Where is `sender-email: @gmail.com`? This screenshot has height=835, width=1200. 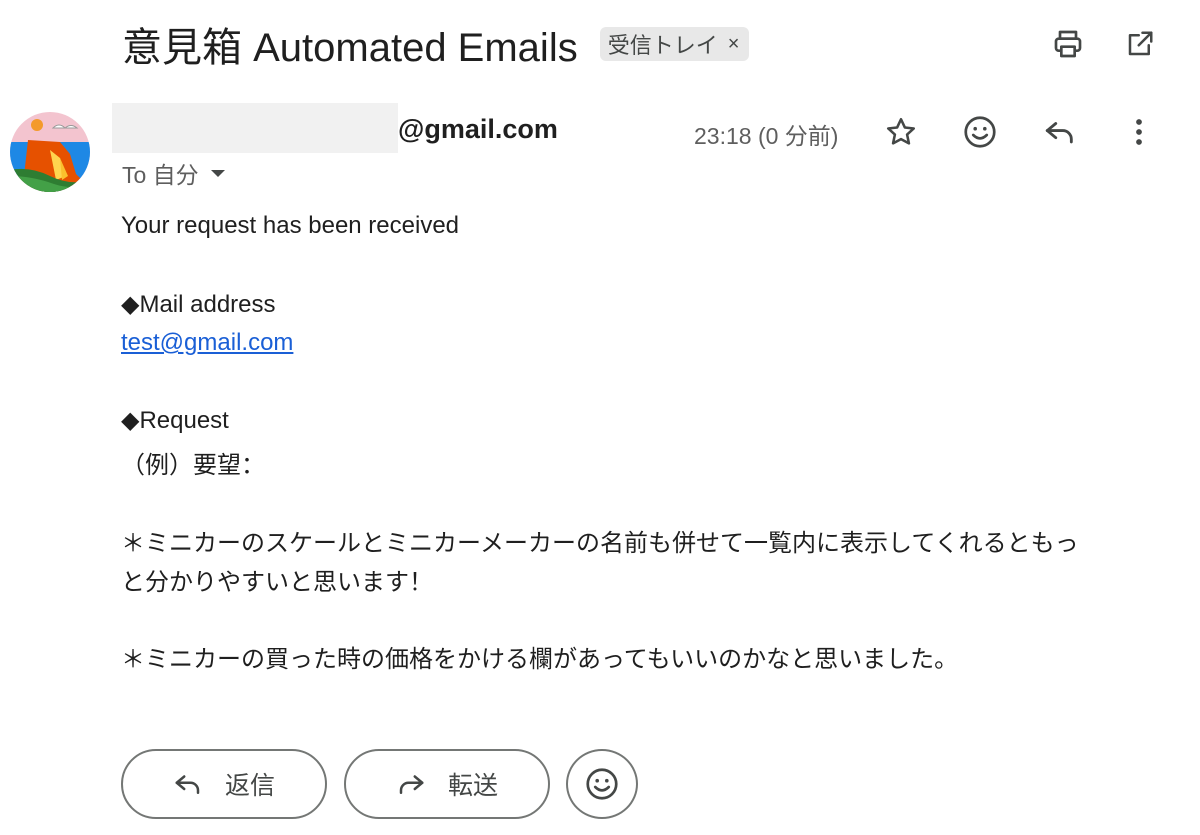 sender-email: @gmail.com is located at coordinates (478, 129).